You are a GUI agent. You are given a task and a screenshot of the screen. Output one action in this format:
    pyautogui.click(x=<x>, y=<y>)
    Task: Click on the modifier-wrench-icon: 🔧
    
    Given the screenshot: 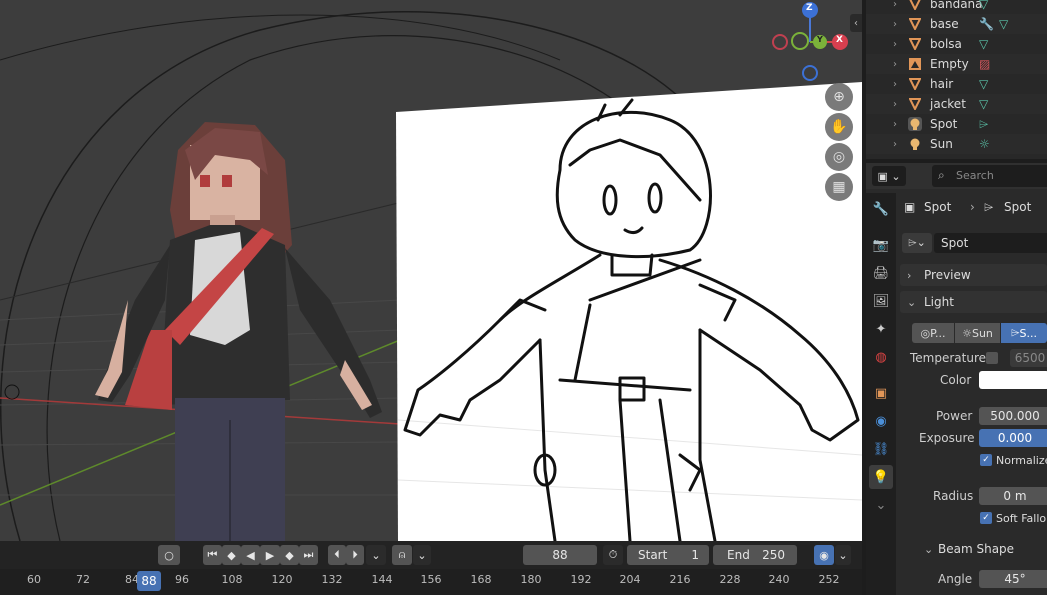 What is the action you would take?
    pyautogui.click(x=986, y=24)
    